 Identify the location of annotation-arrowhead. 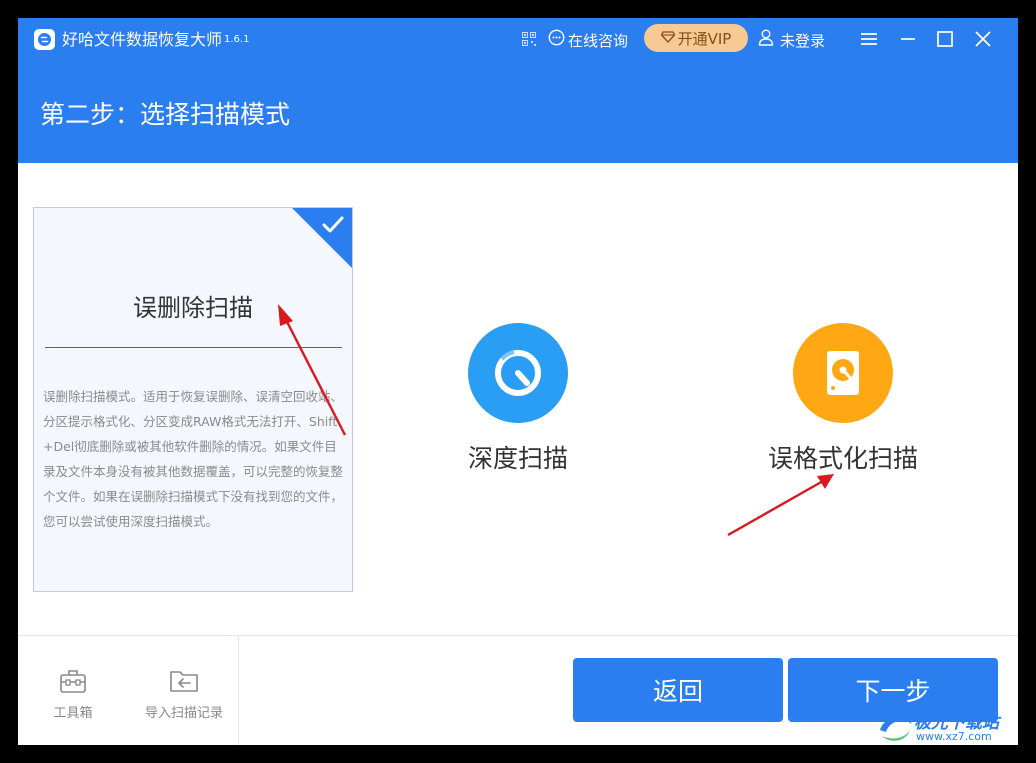
(825, 481).